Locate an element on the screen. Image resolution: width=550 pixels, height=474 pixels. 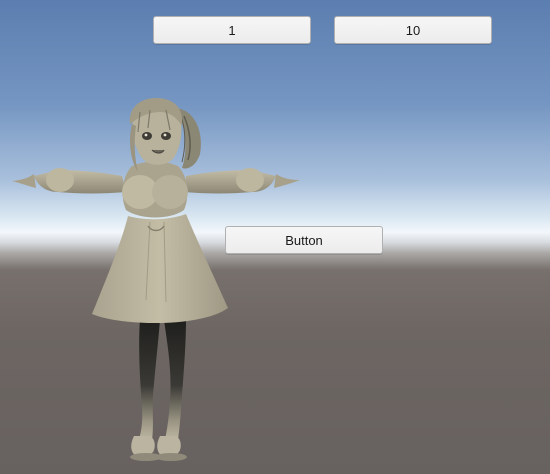
main-button: Button is located at coordinates (304, 240).